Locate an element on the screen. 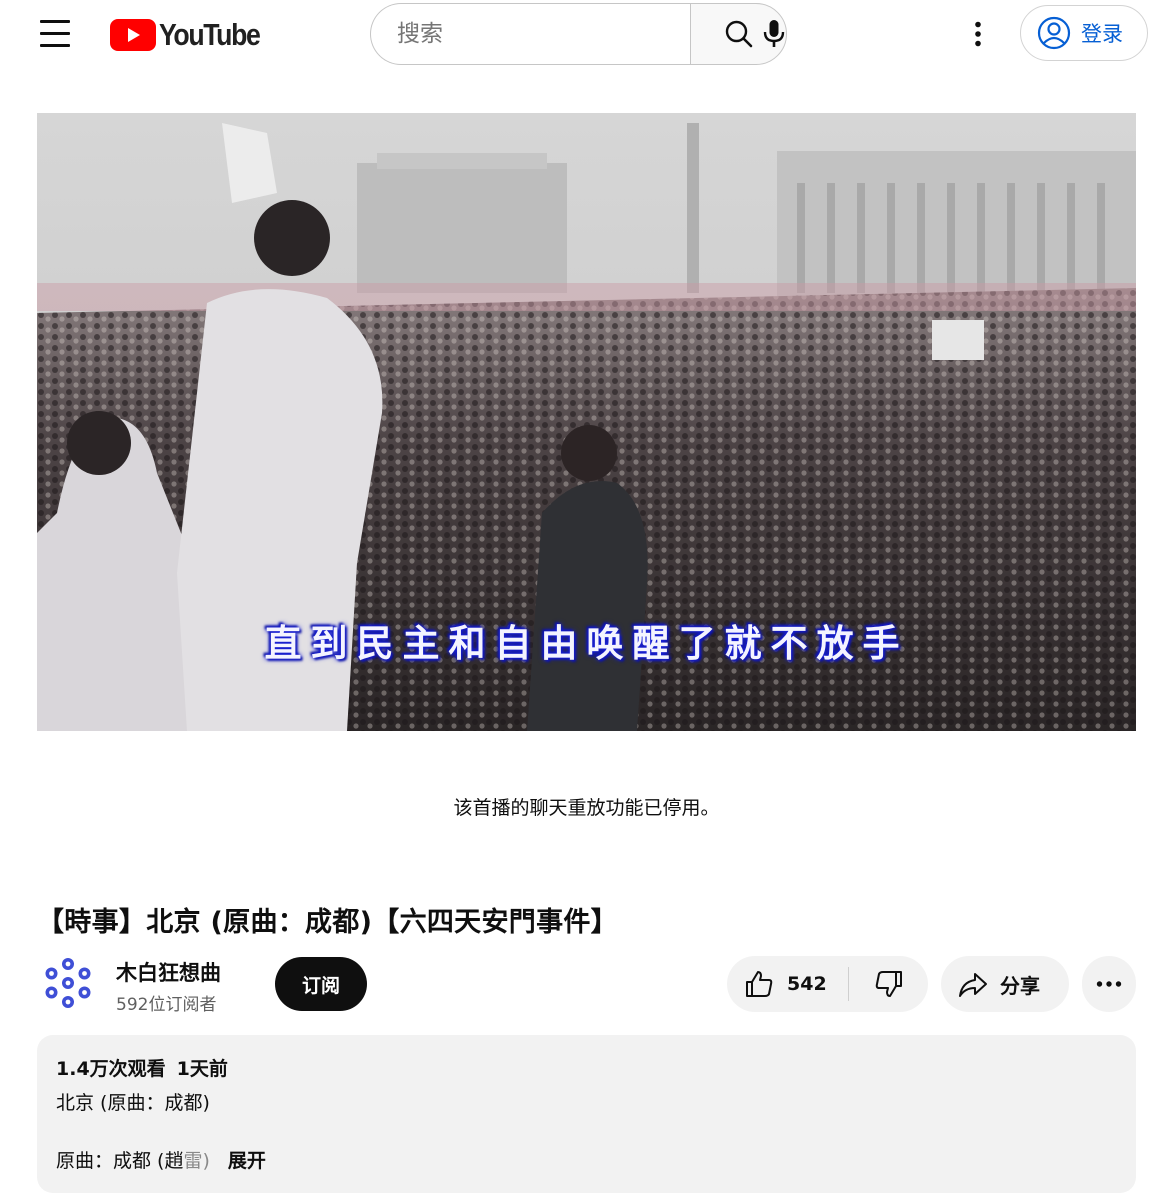  description-box: 1.4万次观看 1天前 北京 (原曲：成都) 原曲：成都 (趙 雷) 展开 is located at coordinates (586, 1114).